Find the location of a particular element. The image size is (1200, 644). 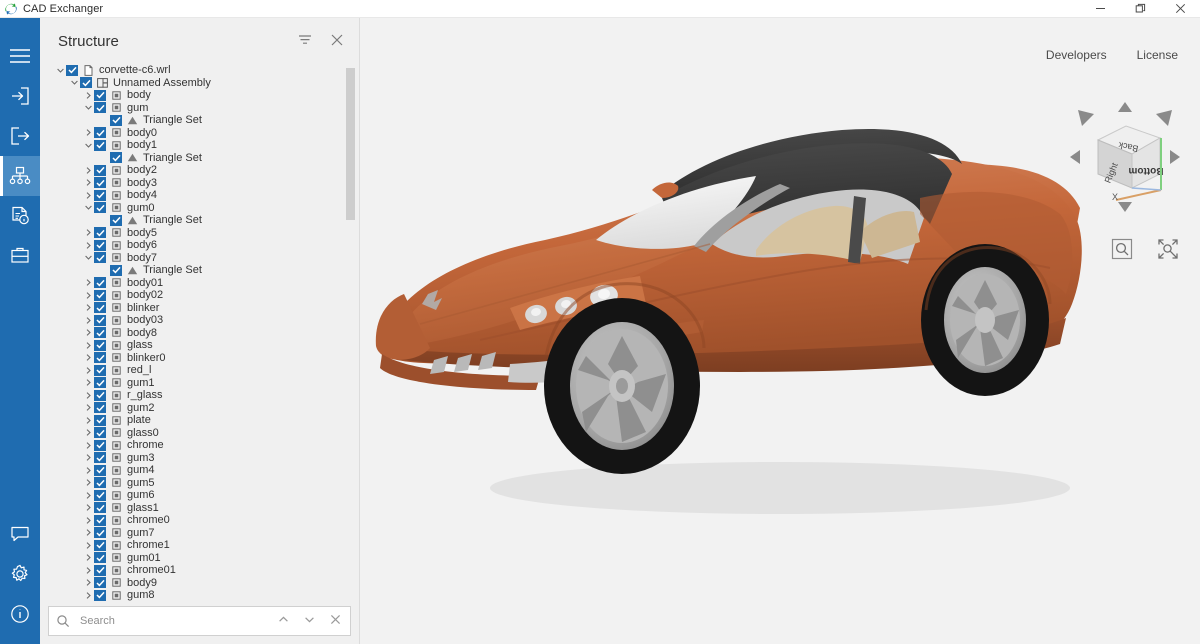

tree-row: chrome1 is located at coordinates (199, 545).